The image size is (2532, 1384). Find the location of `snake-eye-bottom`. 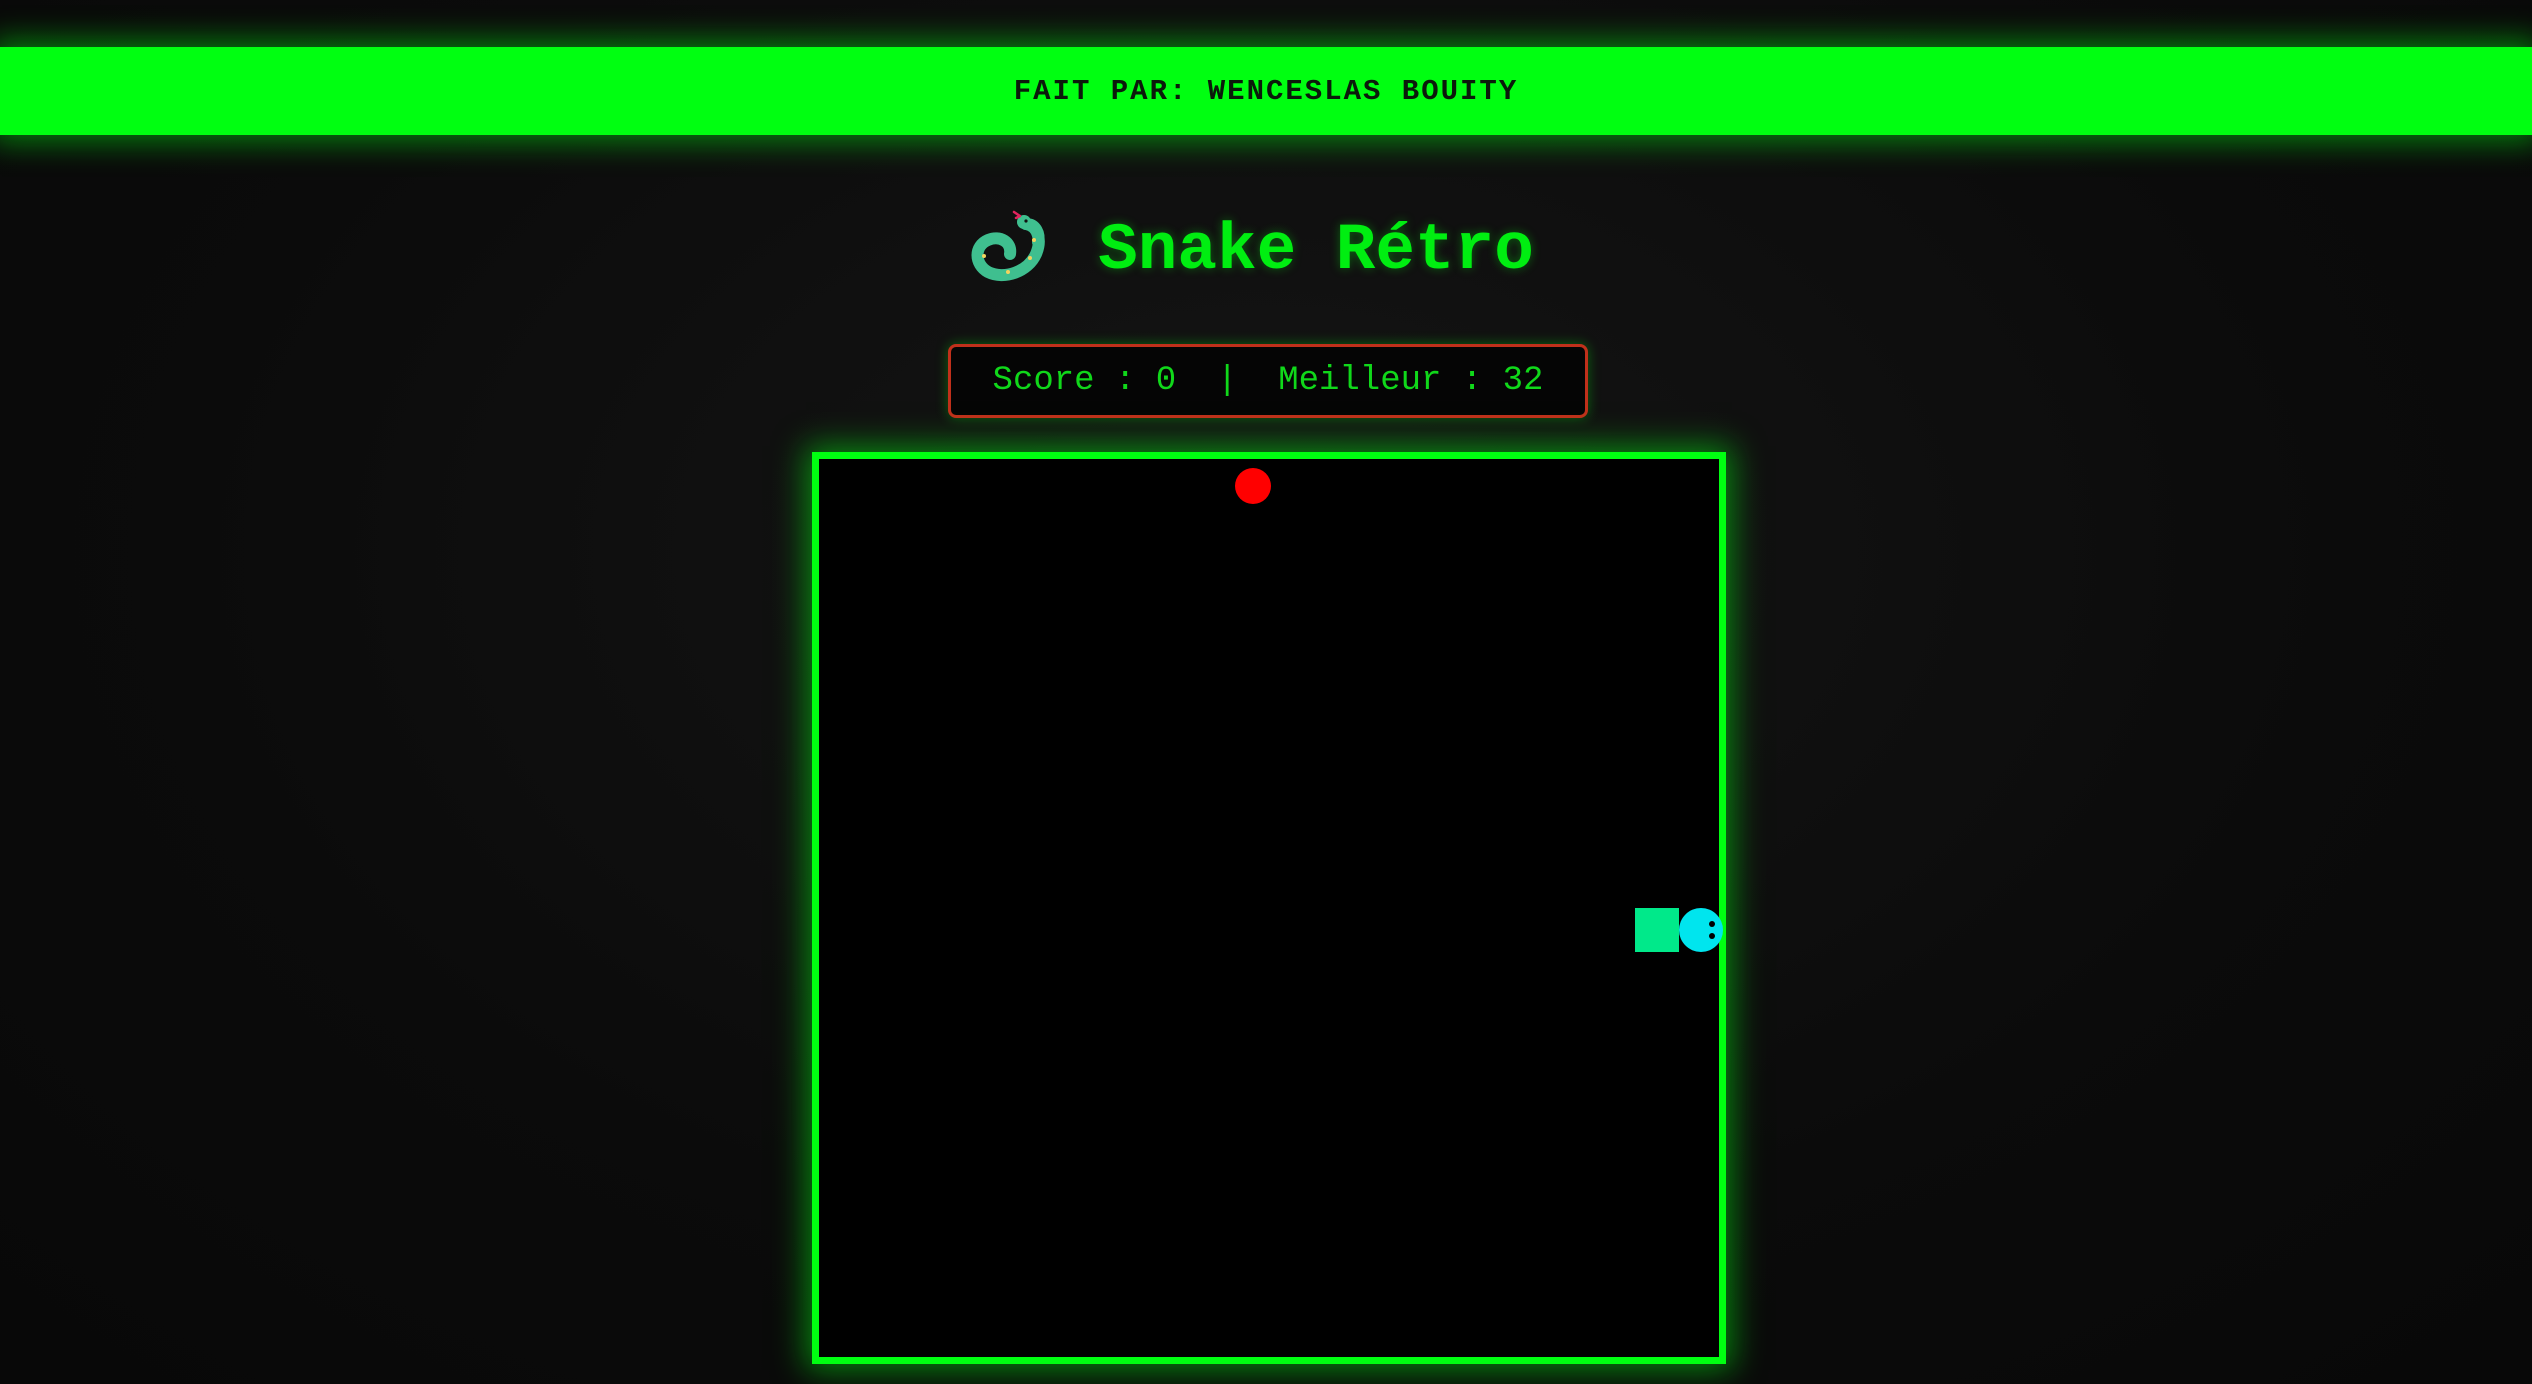

snake-eye-bottom is located at coordinates (1712, 936).